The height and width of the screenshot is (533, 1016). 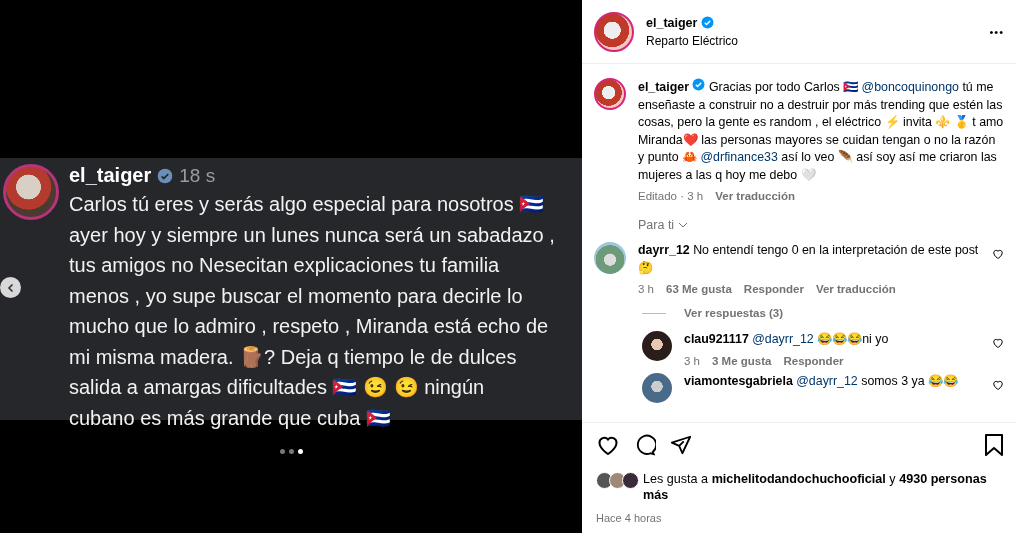 What do you see at coordinates (739, 157) in the screenshot?
I see `mention-link: @drfinance33` at bounding box center [739, 157].